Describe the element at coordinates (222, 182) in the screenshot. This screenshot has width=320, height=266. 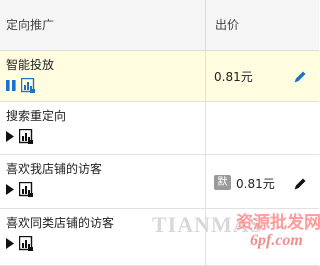
I see `default-bid-badge: 默` at that location.